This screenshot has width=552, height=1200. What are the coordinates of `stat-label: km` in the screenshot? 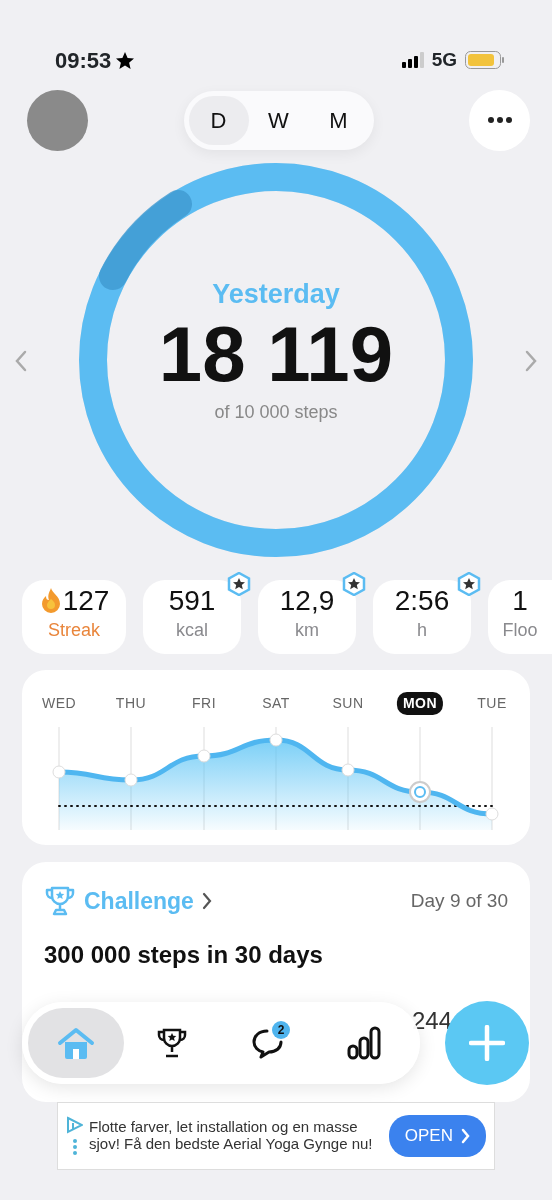 It's located at (307, 630).